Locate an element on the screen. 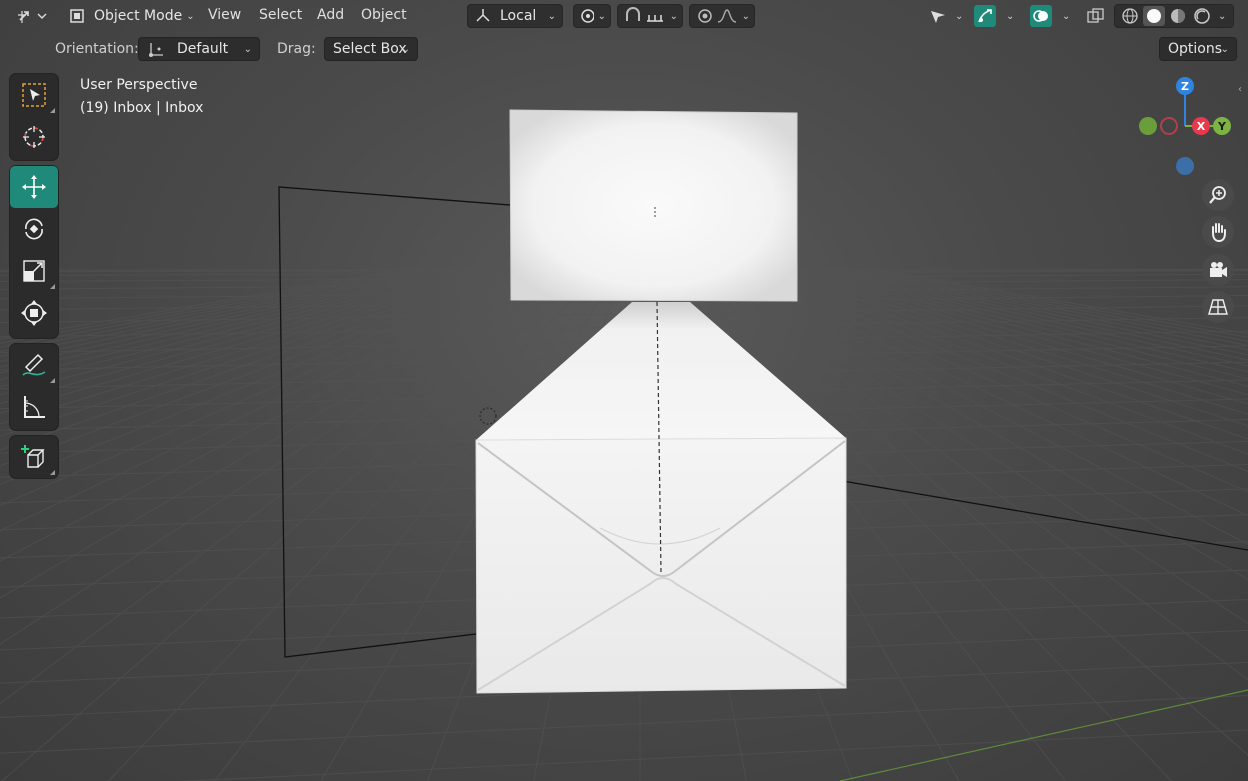 Image resolution: width=1248 pixels, height=781 pixels. wireframe-shading-icon is located at coordinates (1130, 16).